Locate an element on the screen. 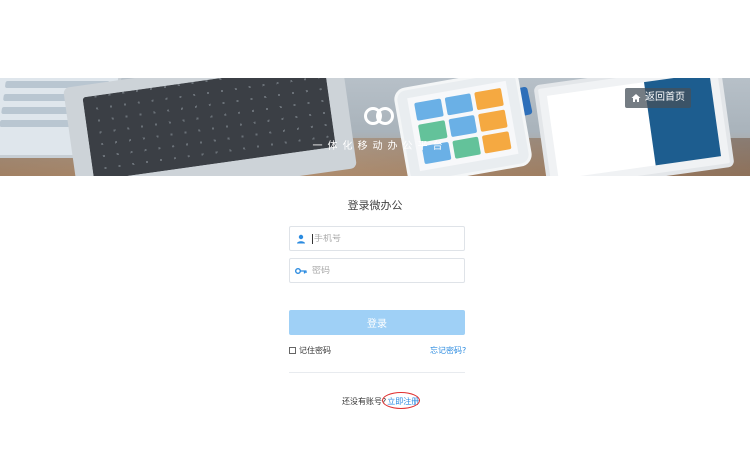 This screenshot has height=471, width=750. user-icon is located at coordinates (301, 238).